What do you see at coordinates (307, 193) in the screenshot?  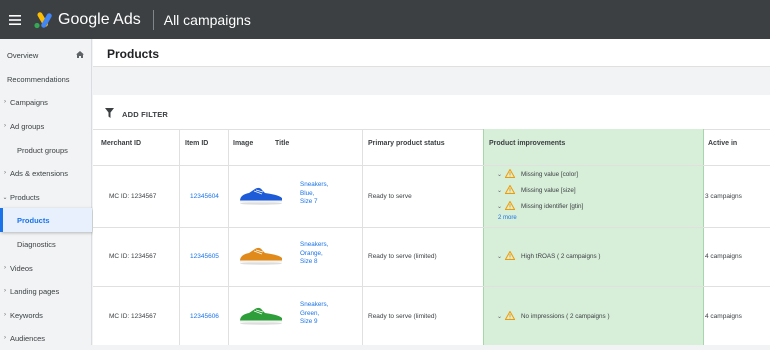 I see `title-line: Blue,` at bounding box center [307, 193].